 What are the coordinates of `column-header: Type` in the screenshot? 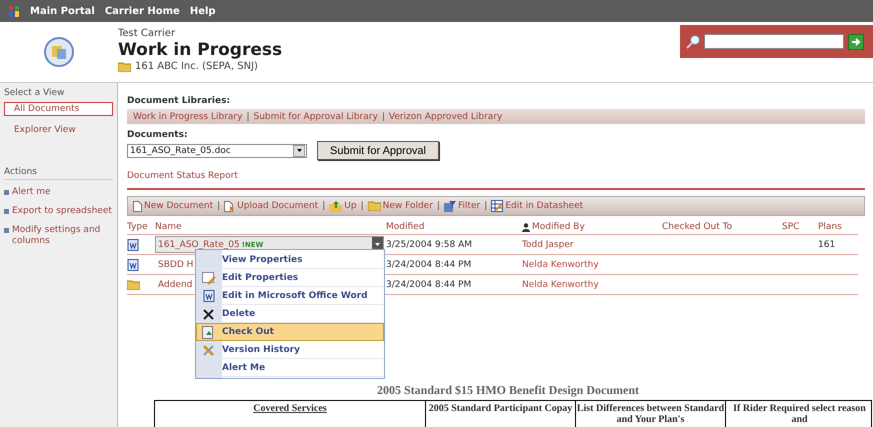 It's located at (137, 227).